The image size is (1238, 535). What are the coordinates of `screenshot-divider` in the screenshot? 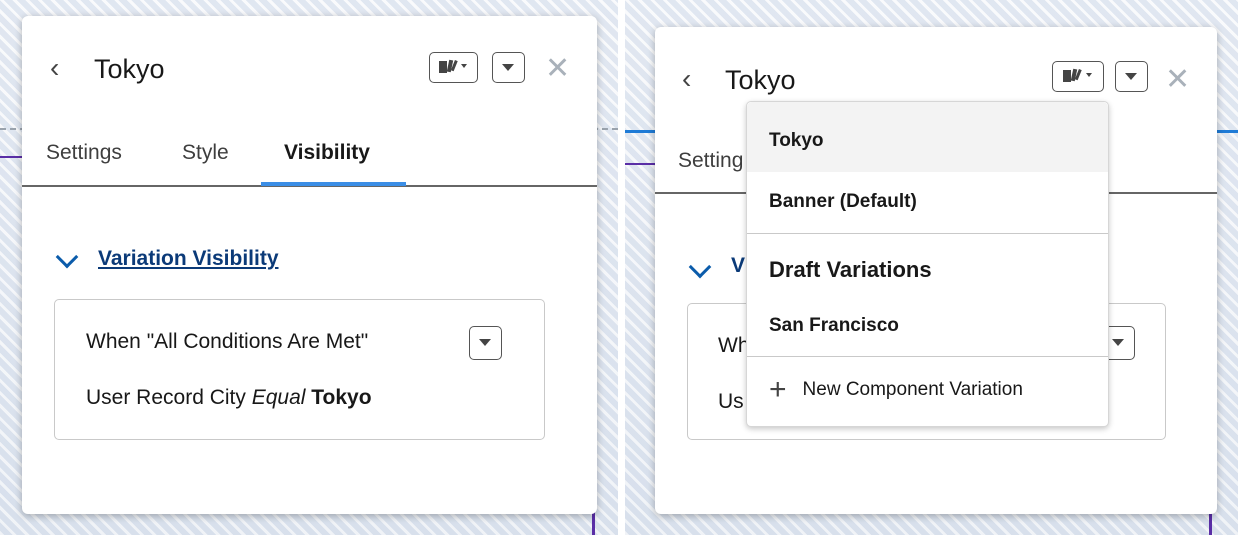 It's located at (621, 267).